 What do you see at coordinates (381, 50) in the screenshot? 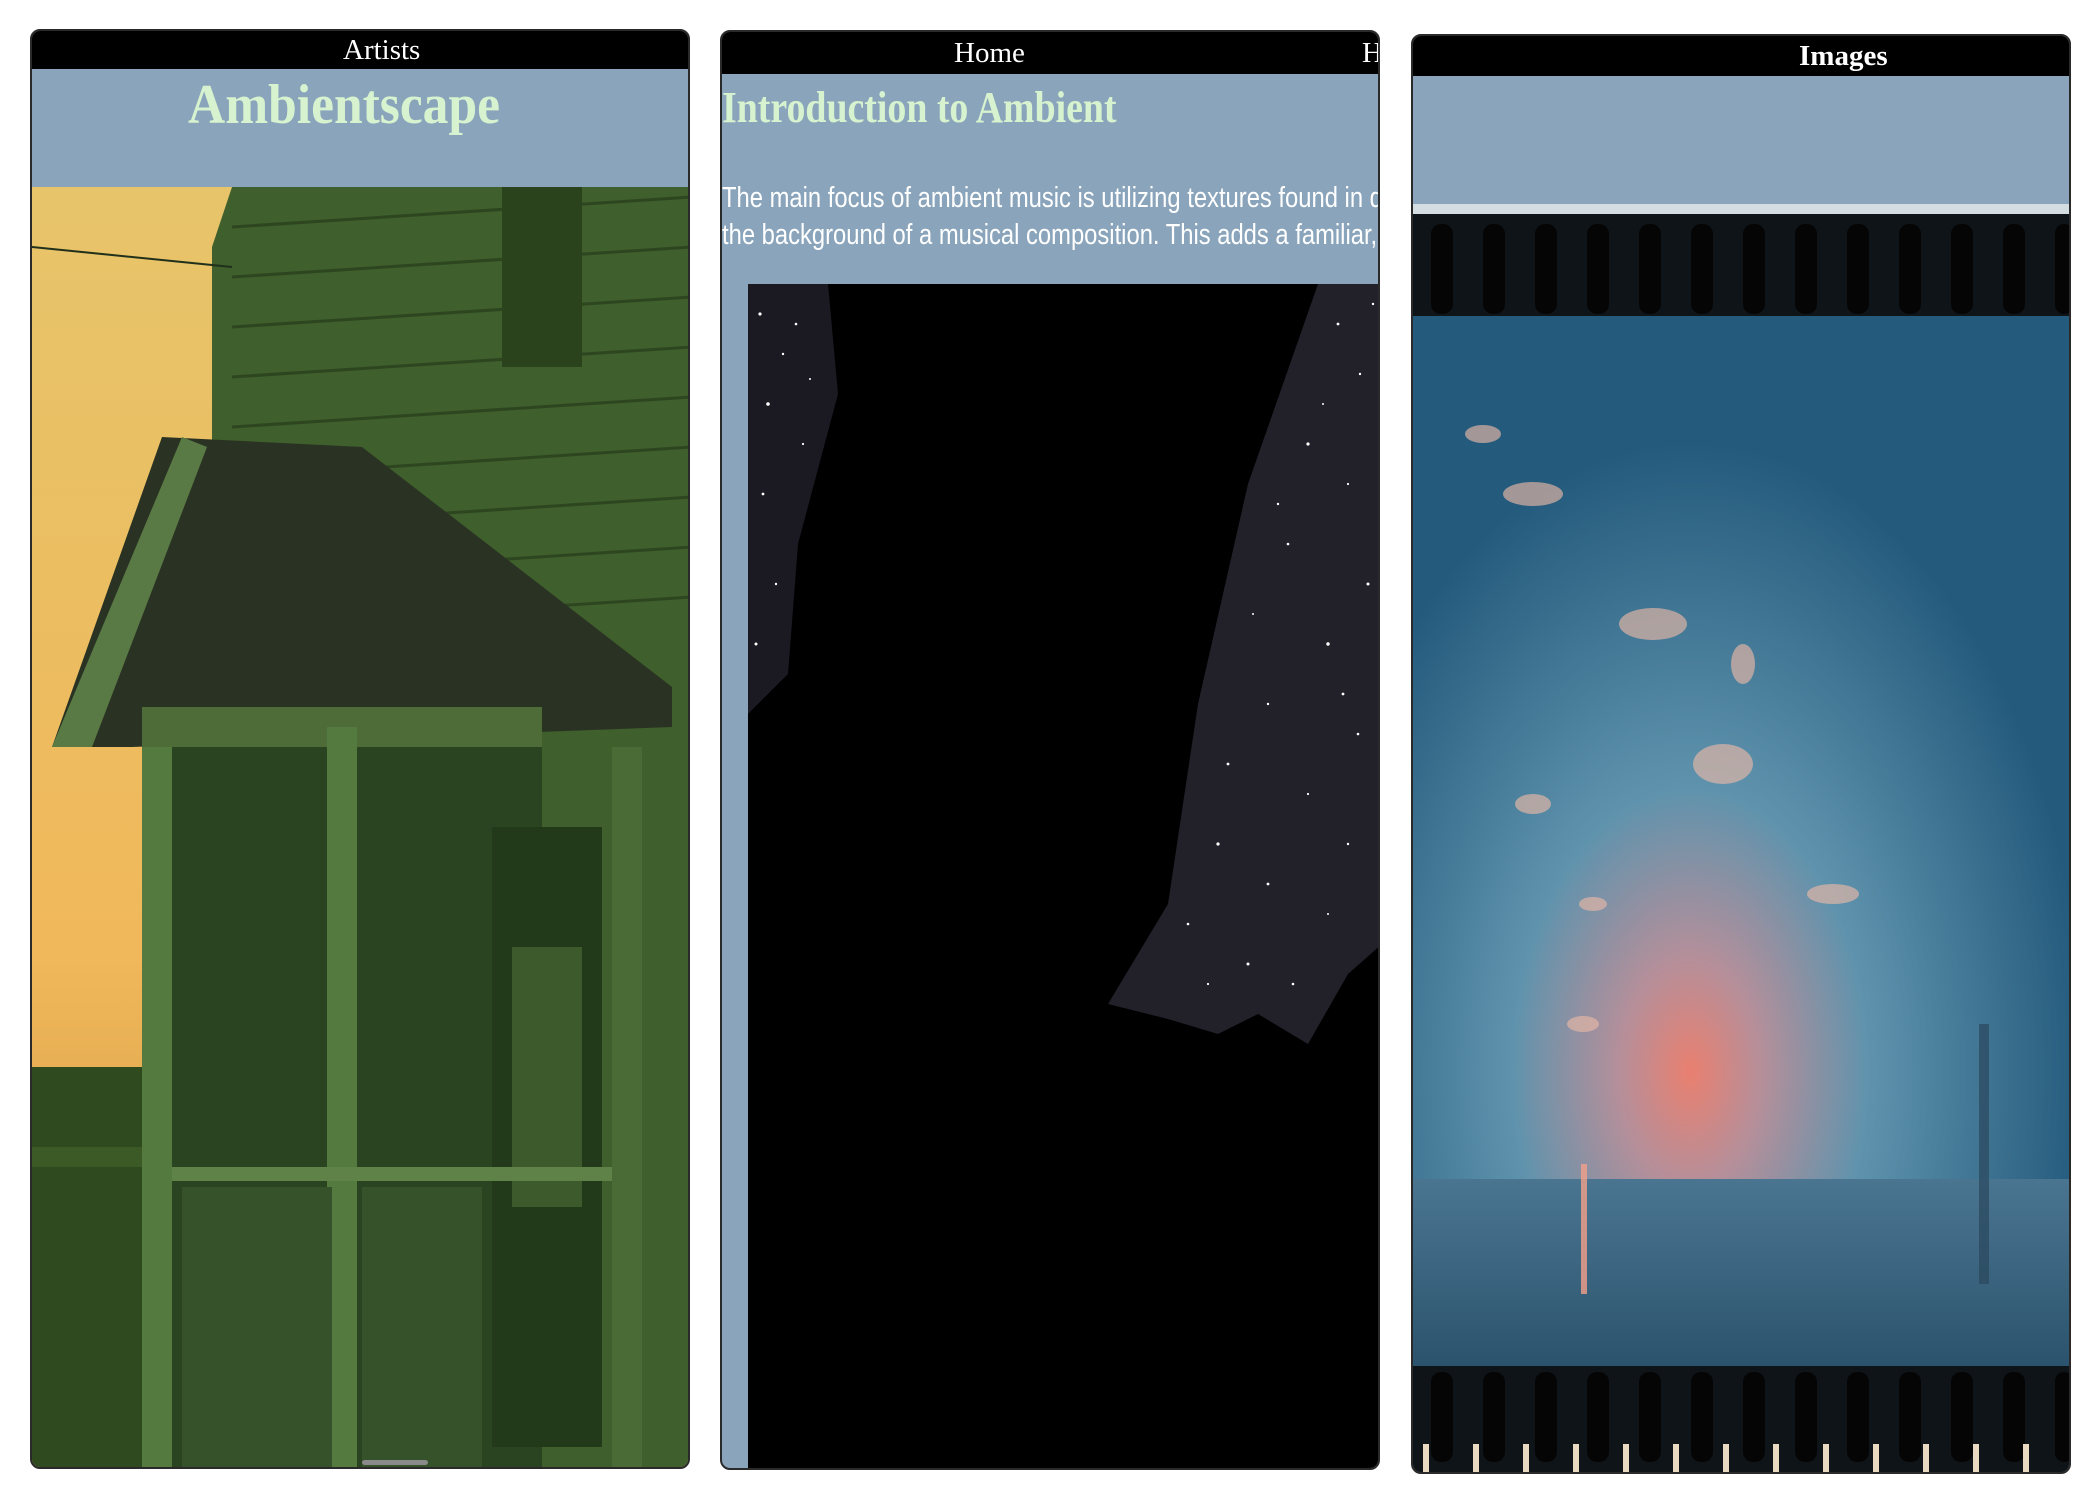
I see `nav-link-artists: Artists` at bounding box center [381, 50].